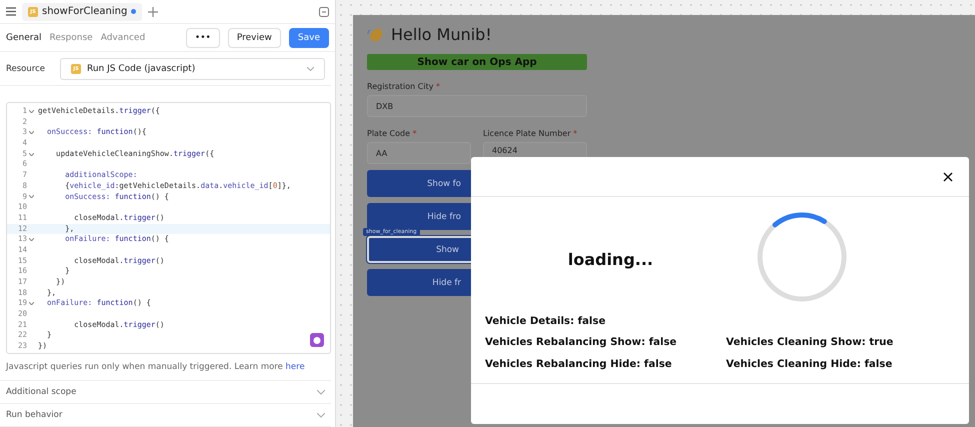 This screenshot has height=427, width=975. Describe the element at coordinates (579, 365) in the screenshot. I see `status-text: Vehicles Rebalancing Hide: false` at that location.